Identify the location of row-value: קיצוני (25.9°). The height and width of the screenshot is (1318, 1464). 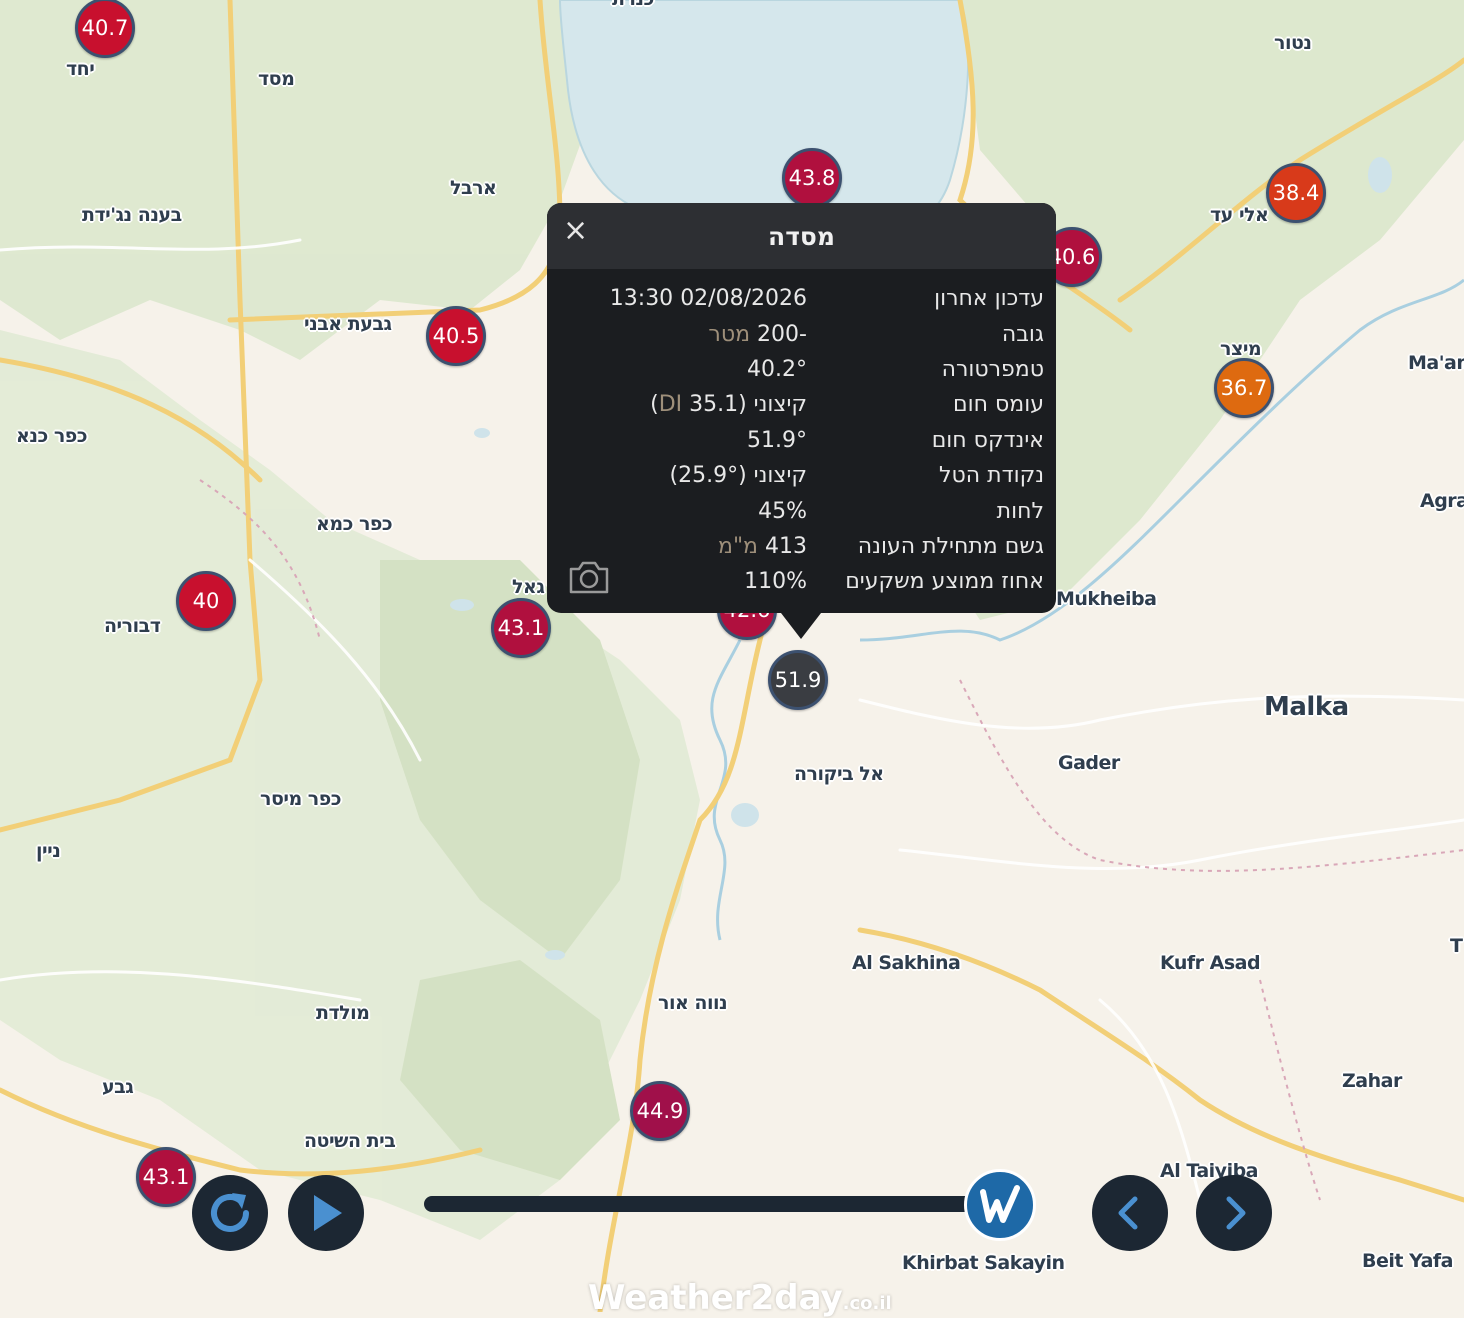
(683, 475).